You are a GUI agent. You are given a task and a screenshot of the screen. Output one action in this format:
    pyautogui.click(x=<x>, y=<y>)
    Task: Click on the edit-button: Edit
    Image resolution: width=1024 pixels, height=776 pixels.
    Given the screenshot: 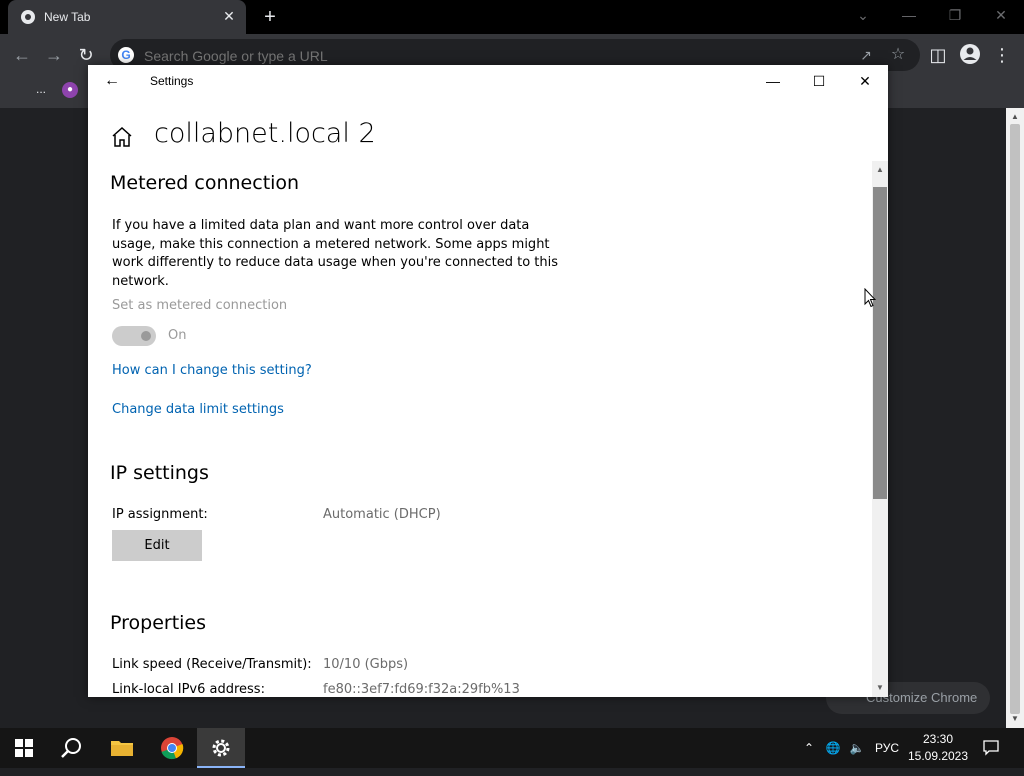 What is the action you would take?
    pyautogui.click(x=157, y=545)
    